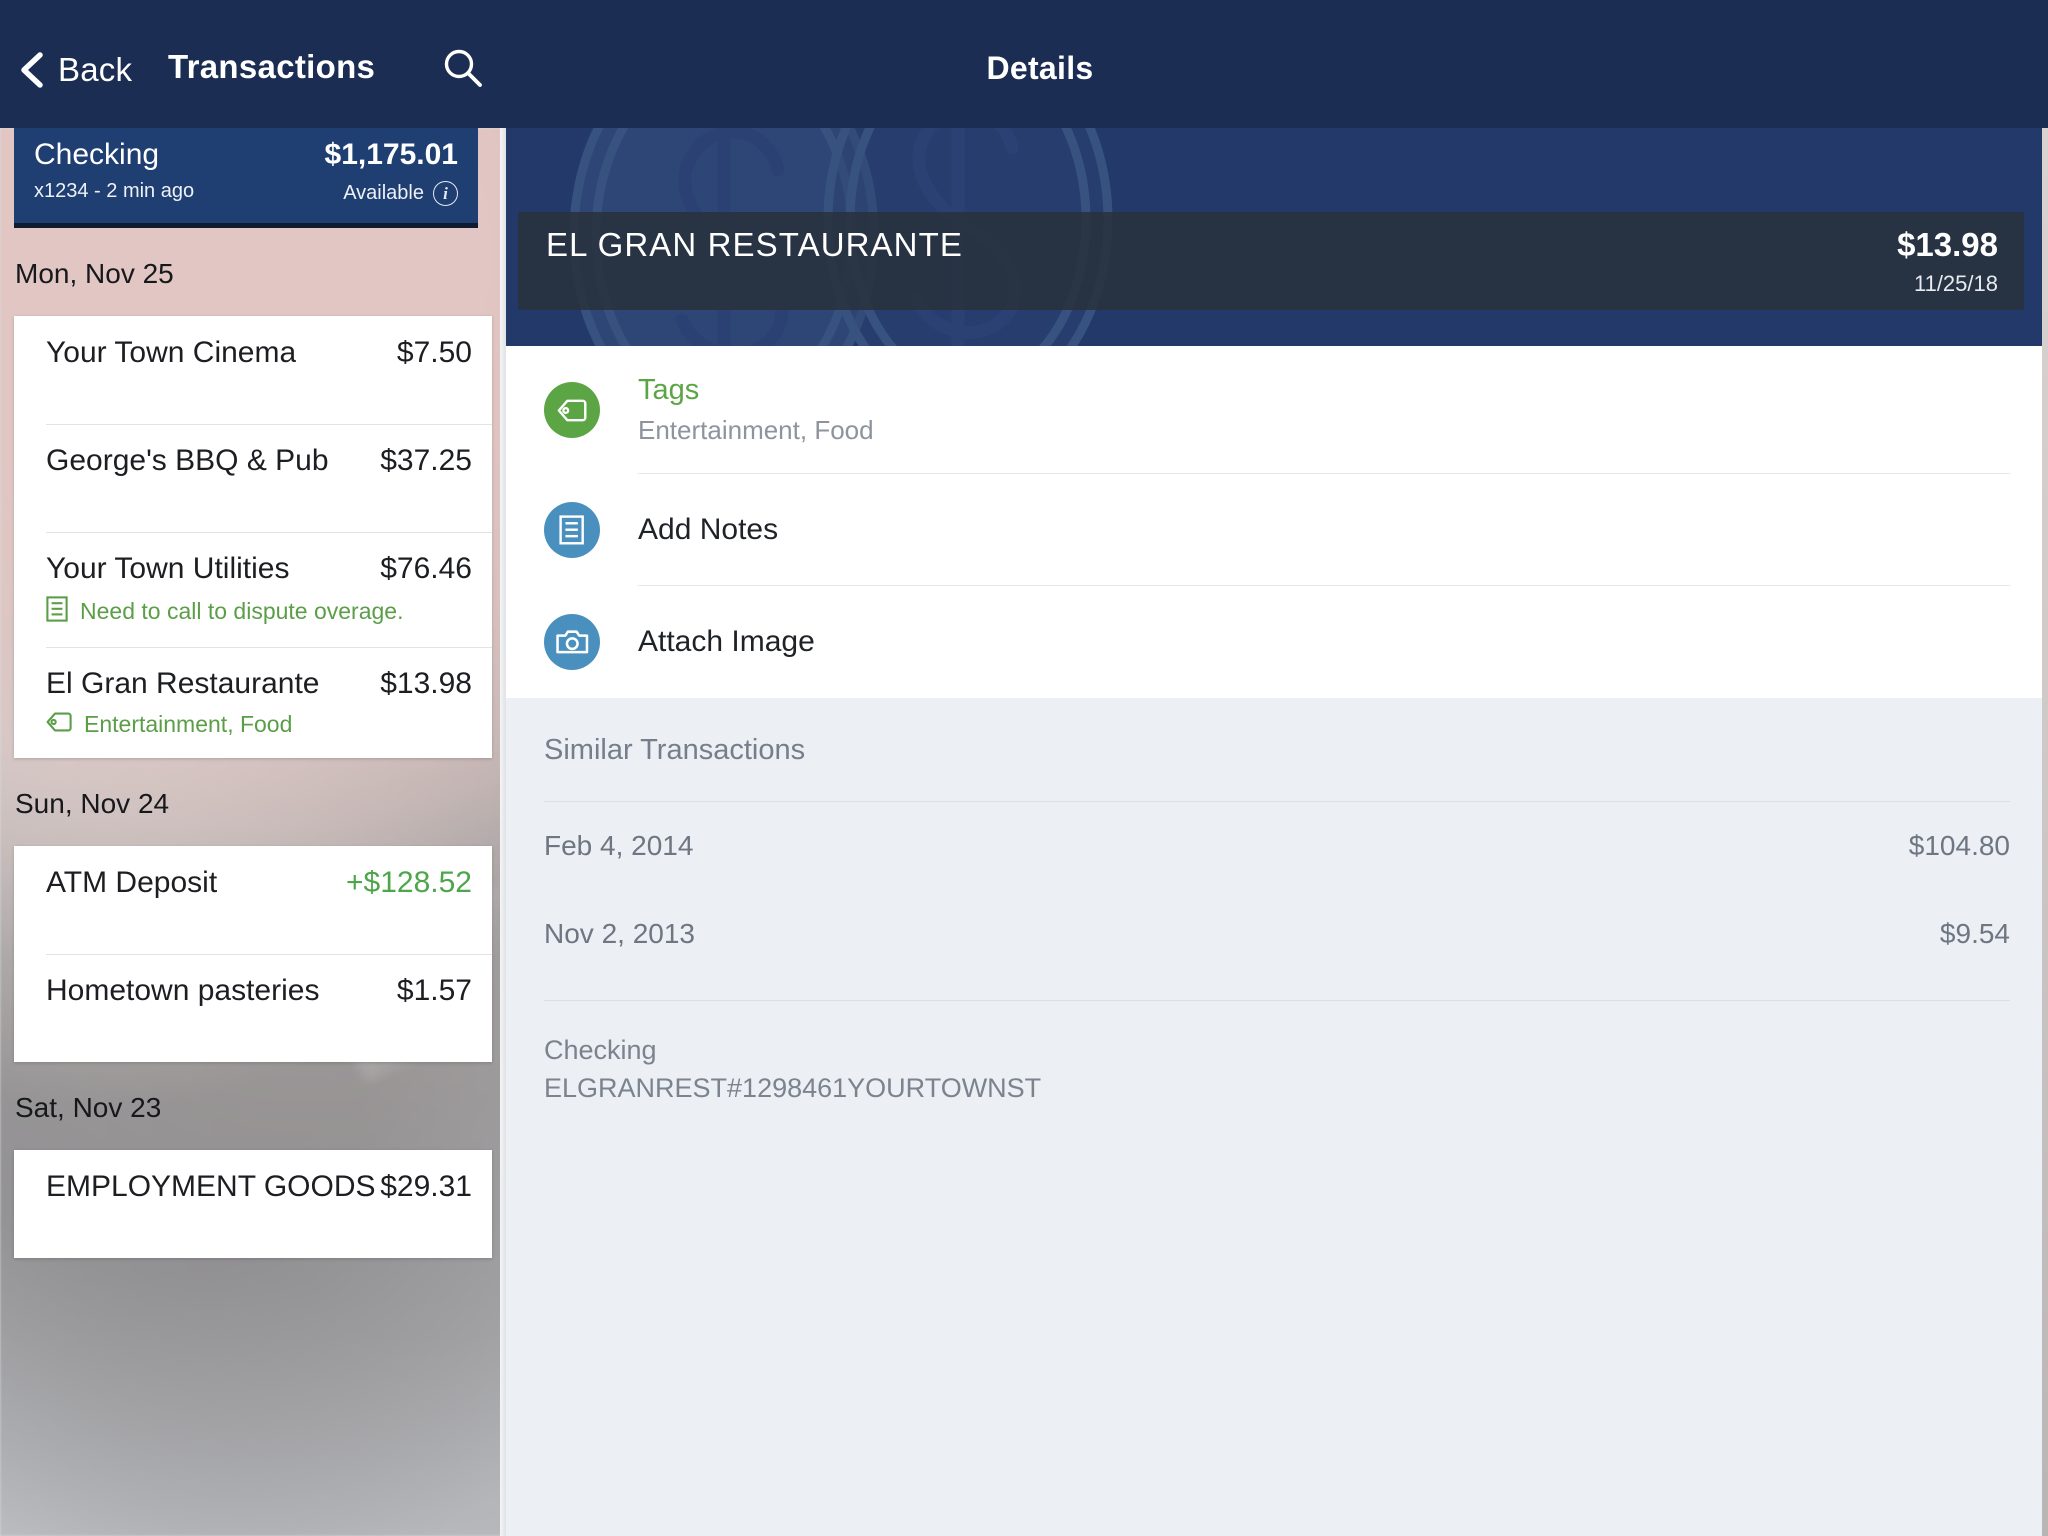 This screenshot has height=1536, width=2048. I want to click on action-row: Attach Image, so click(1277, 642).